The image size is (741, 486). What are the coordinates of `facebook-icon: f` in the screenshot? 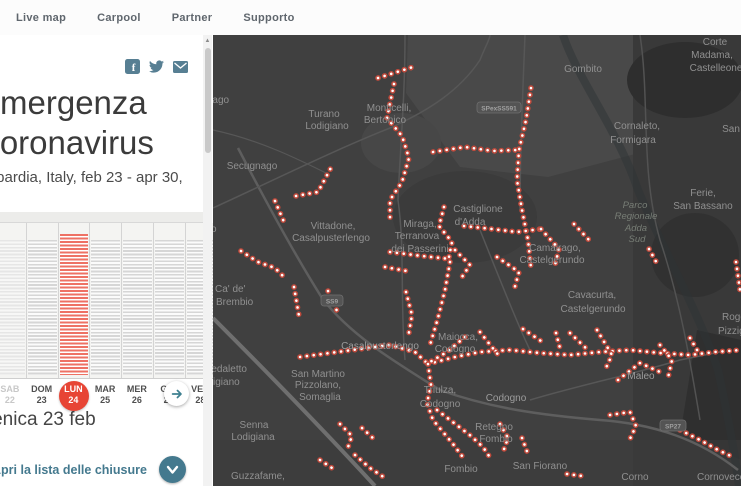 It's located at (132, 66).